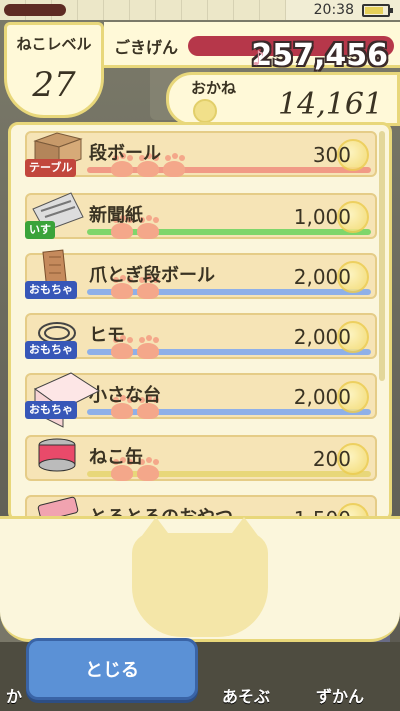 This screenshot has width=400, height=711. I want to click on shop-item: 爪とぎ段ボール 2,000 おもちゃ, so click(201, 276).